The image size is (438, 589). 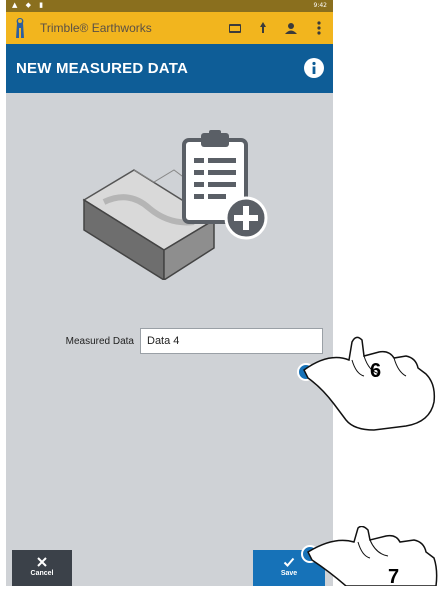 I want to click on page-header: NEW MEASURED DATA, so click(x=169, y=68).